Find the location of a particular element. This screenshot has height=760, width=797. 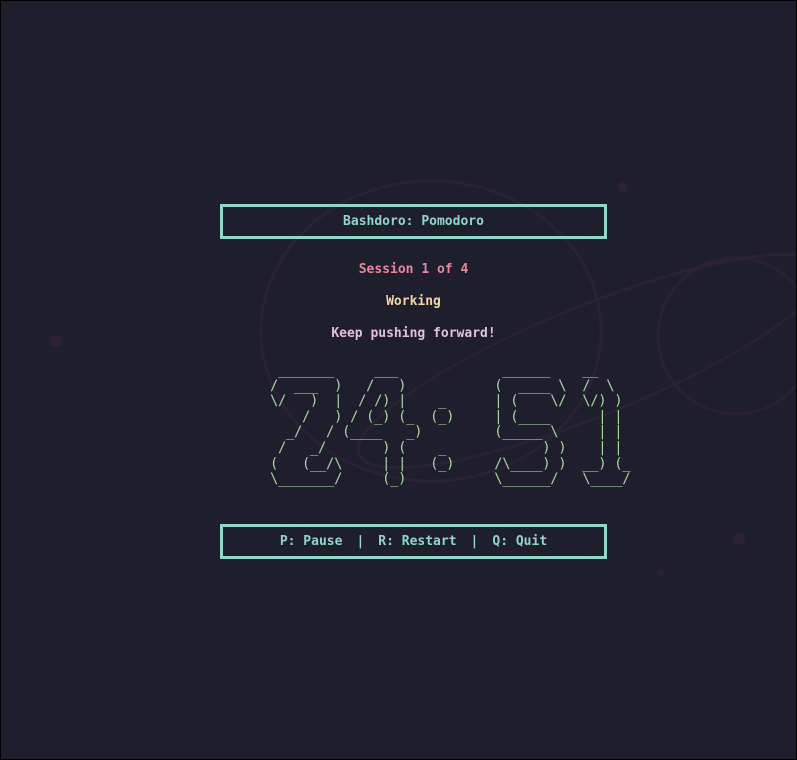

quit-control: Q: Quit is located at coordinates (519, 541).